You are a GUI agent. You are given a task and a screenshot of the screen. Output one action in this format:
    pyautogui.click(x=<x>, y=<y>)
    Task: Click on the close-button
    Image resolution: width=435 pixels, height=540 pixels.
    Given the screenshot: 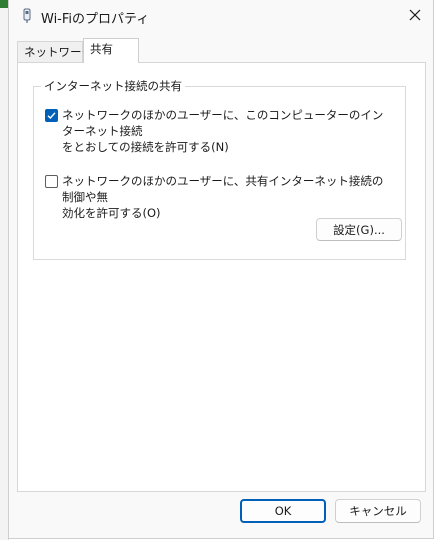 What is the action you would take?
    pyautogui.click(x=415, y=16)
    